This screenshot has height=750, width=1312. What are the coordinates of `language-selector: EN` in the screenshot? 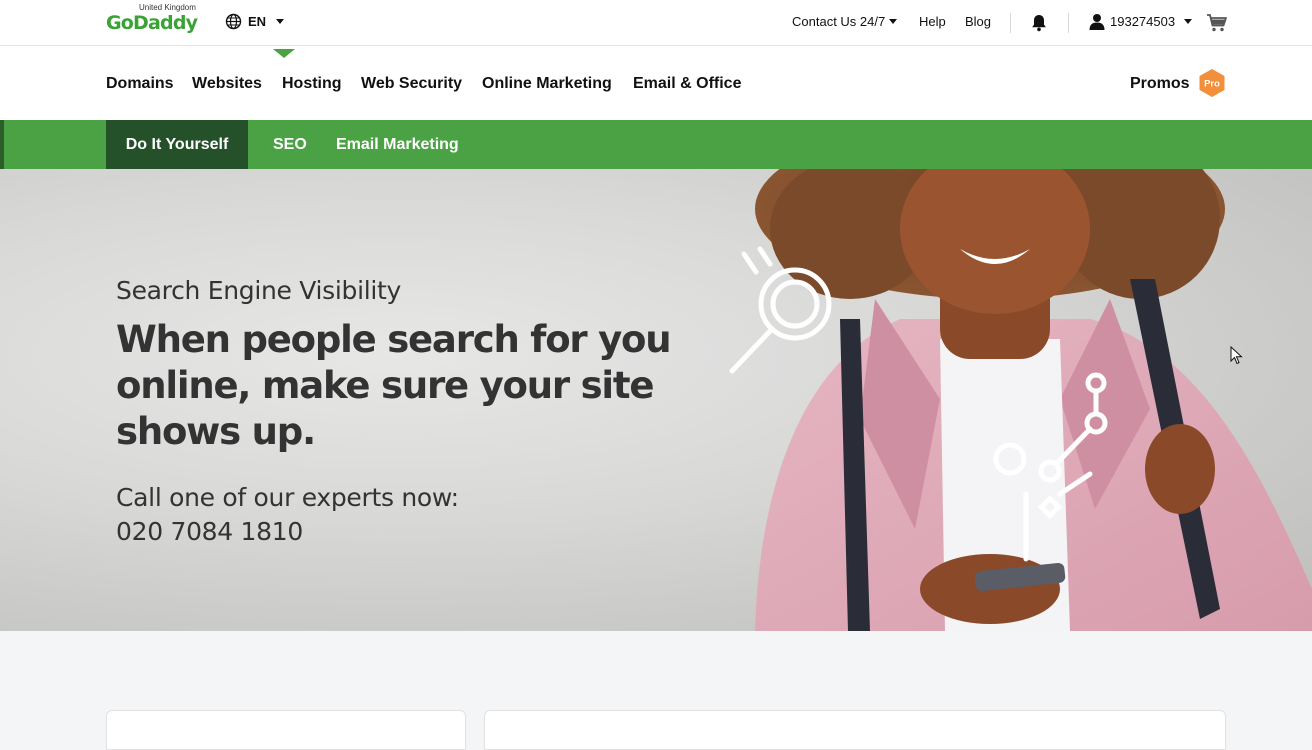 It's located at (255, 21).